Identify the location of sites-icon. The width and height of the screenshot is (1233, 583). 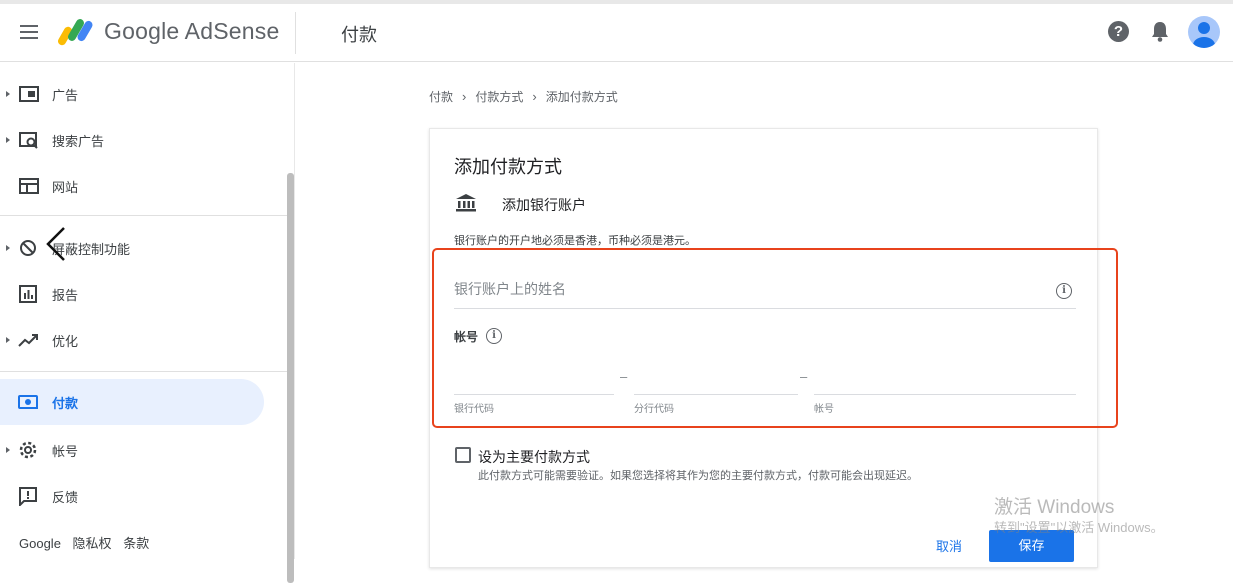
(29, 186).